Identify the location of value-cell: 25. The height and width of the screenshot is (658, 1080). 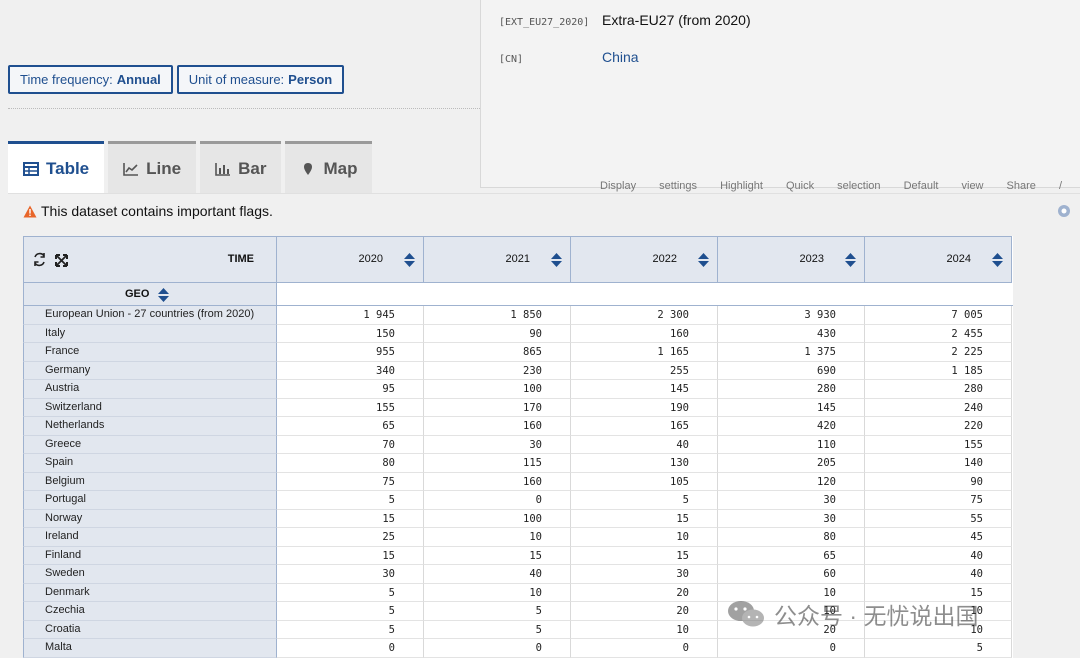
(350, 537).